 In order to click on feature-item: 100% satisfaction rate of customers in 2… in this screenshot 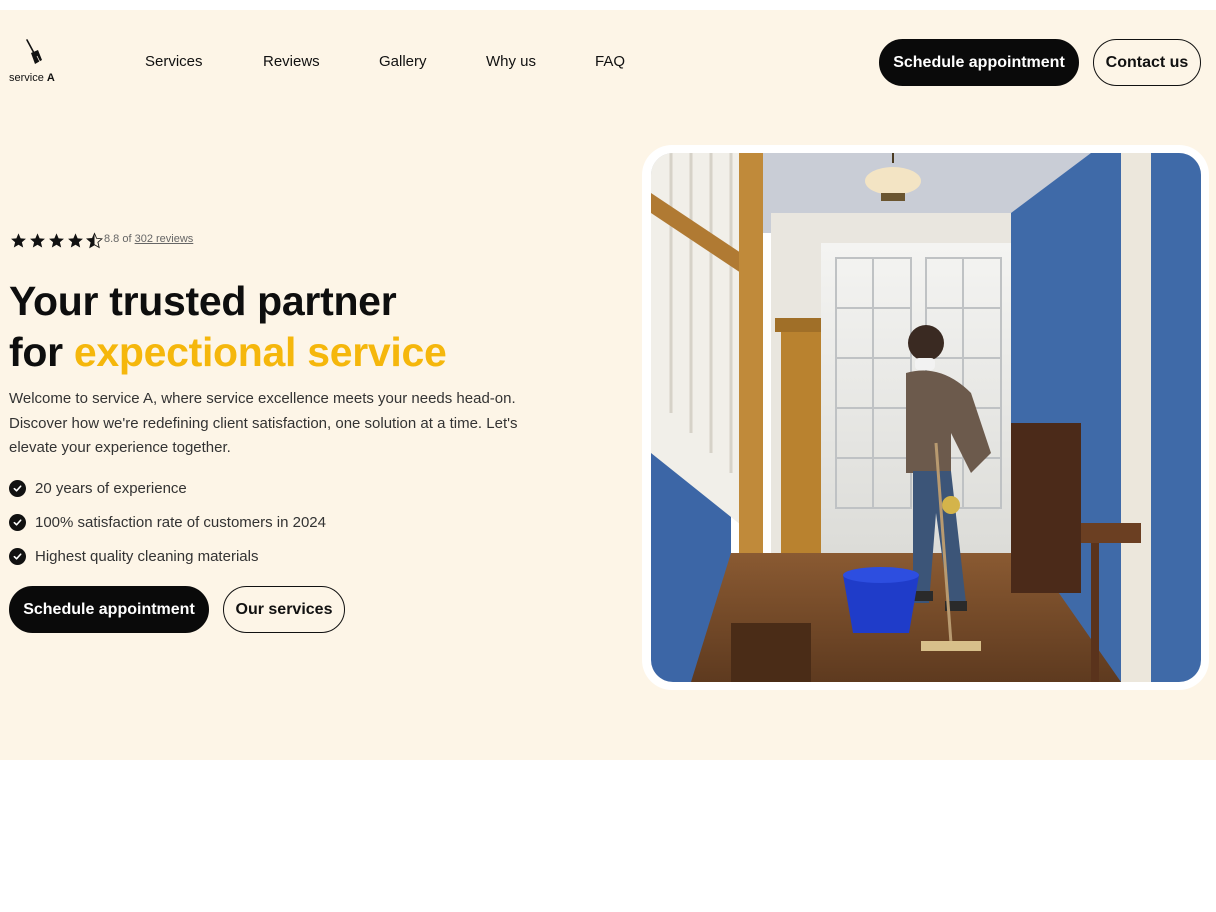, I will do `click(167, 522)`.